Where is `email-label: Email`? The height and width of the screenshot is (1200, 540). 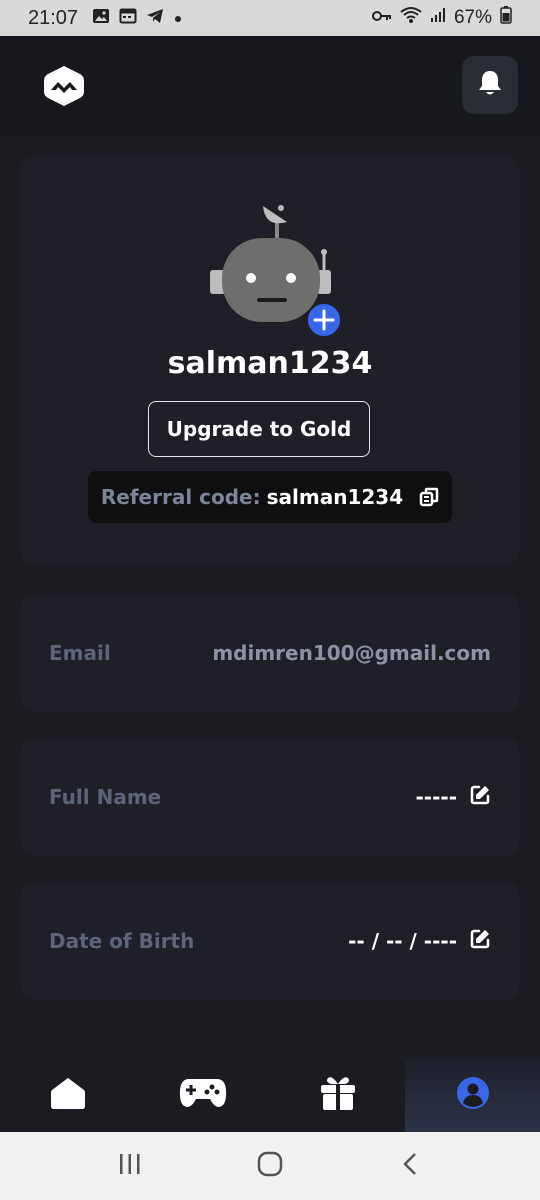
email-label: Email is located at coordinates (80, 653).